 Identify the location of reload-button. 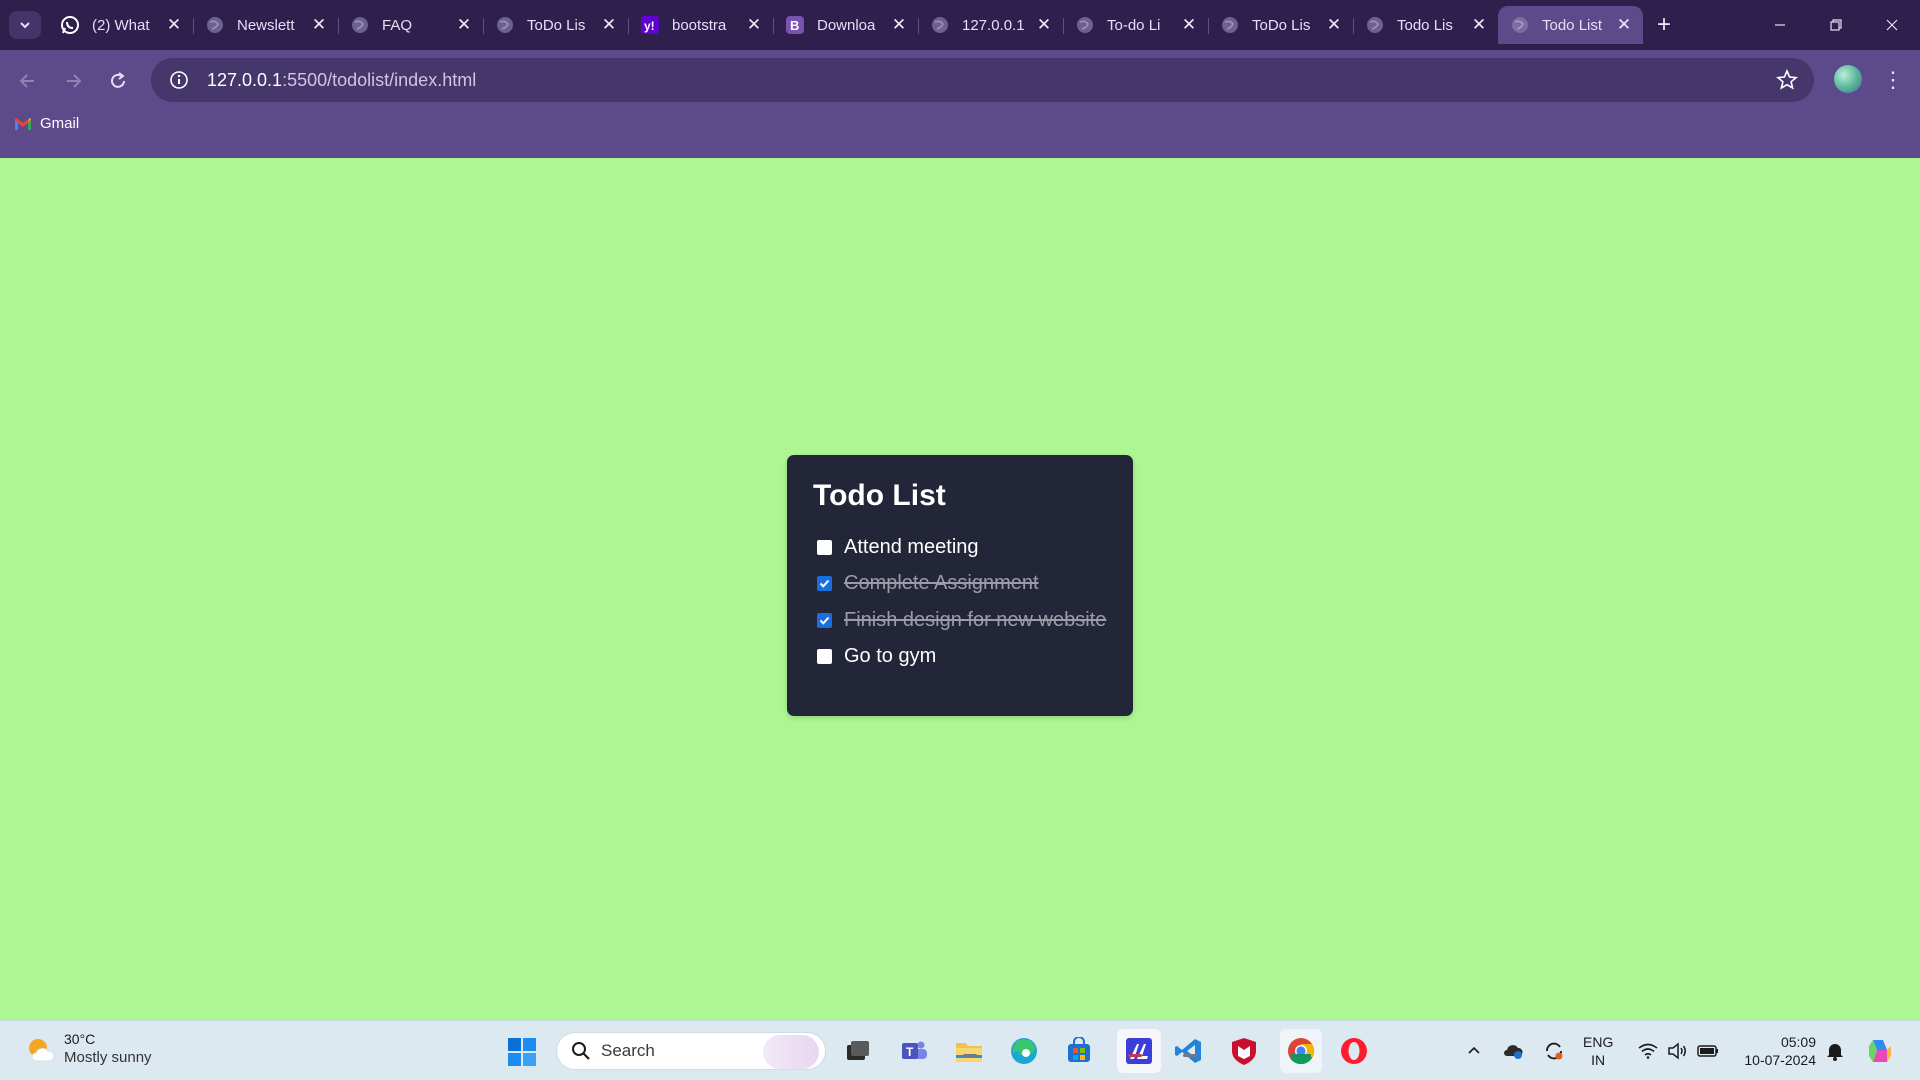
(118, 81).